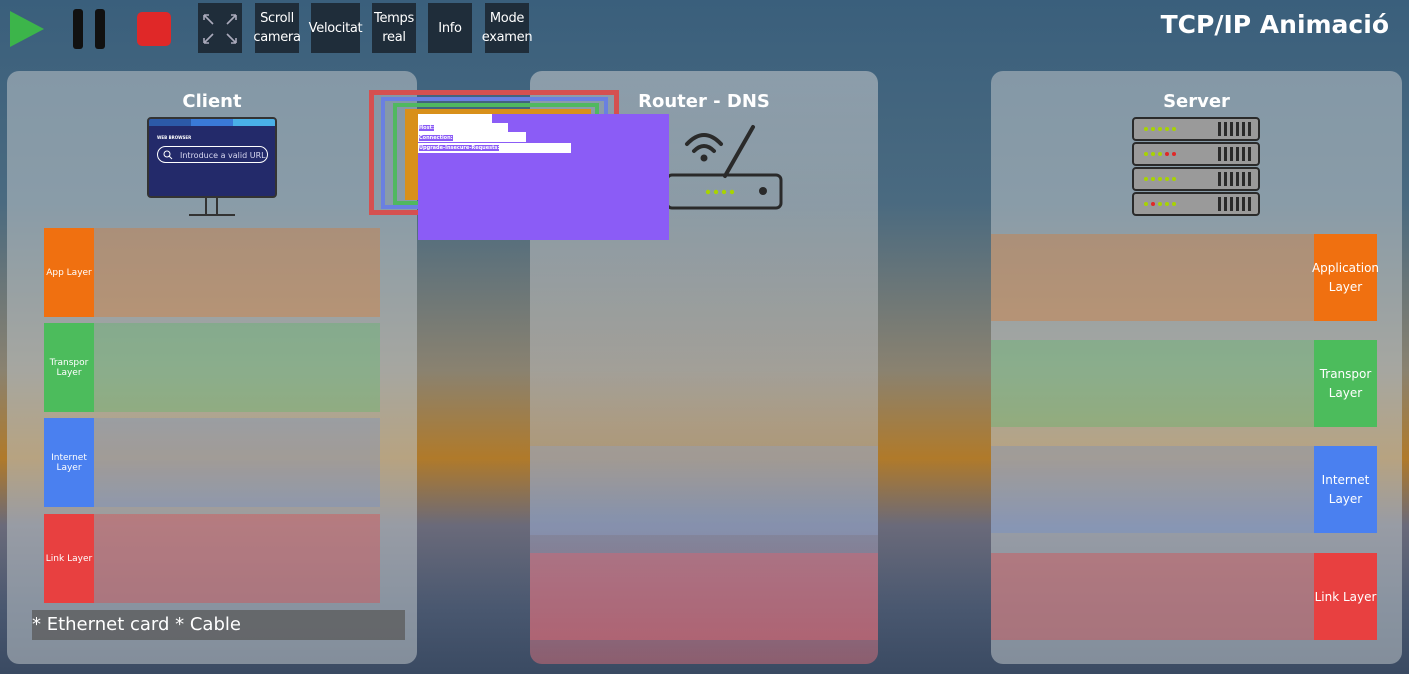 The height and width of the screenshot is (674, 1409). Describe the element at coordinates (212, 101) in the screenshot. I see `client-title: Client` at that location.